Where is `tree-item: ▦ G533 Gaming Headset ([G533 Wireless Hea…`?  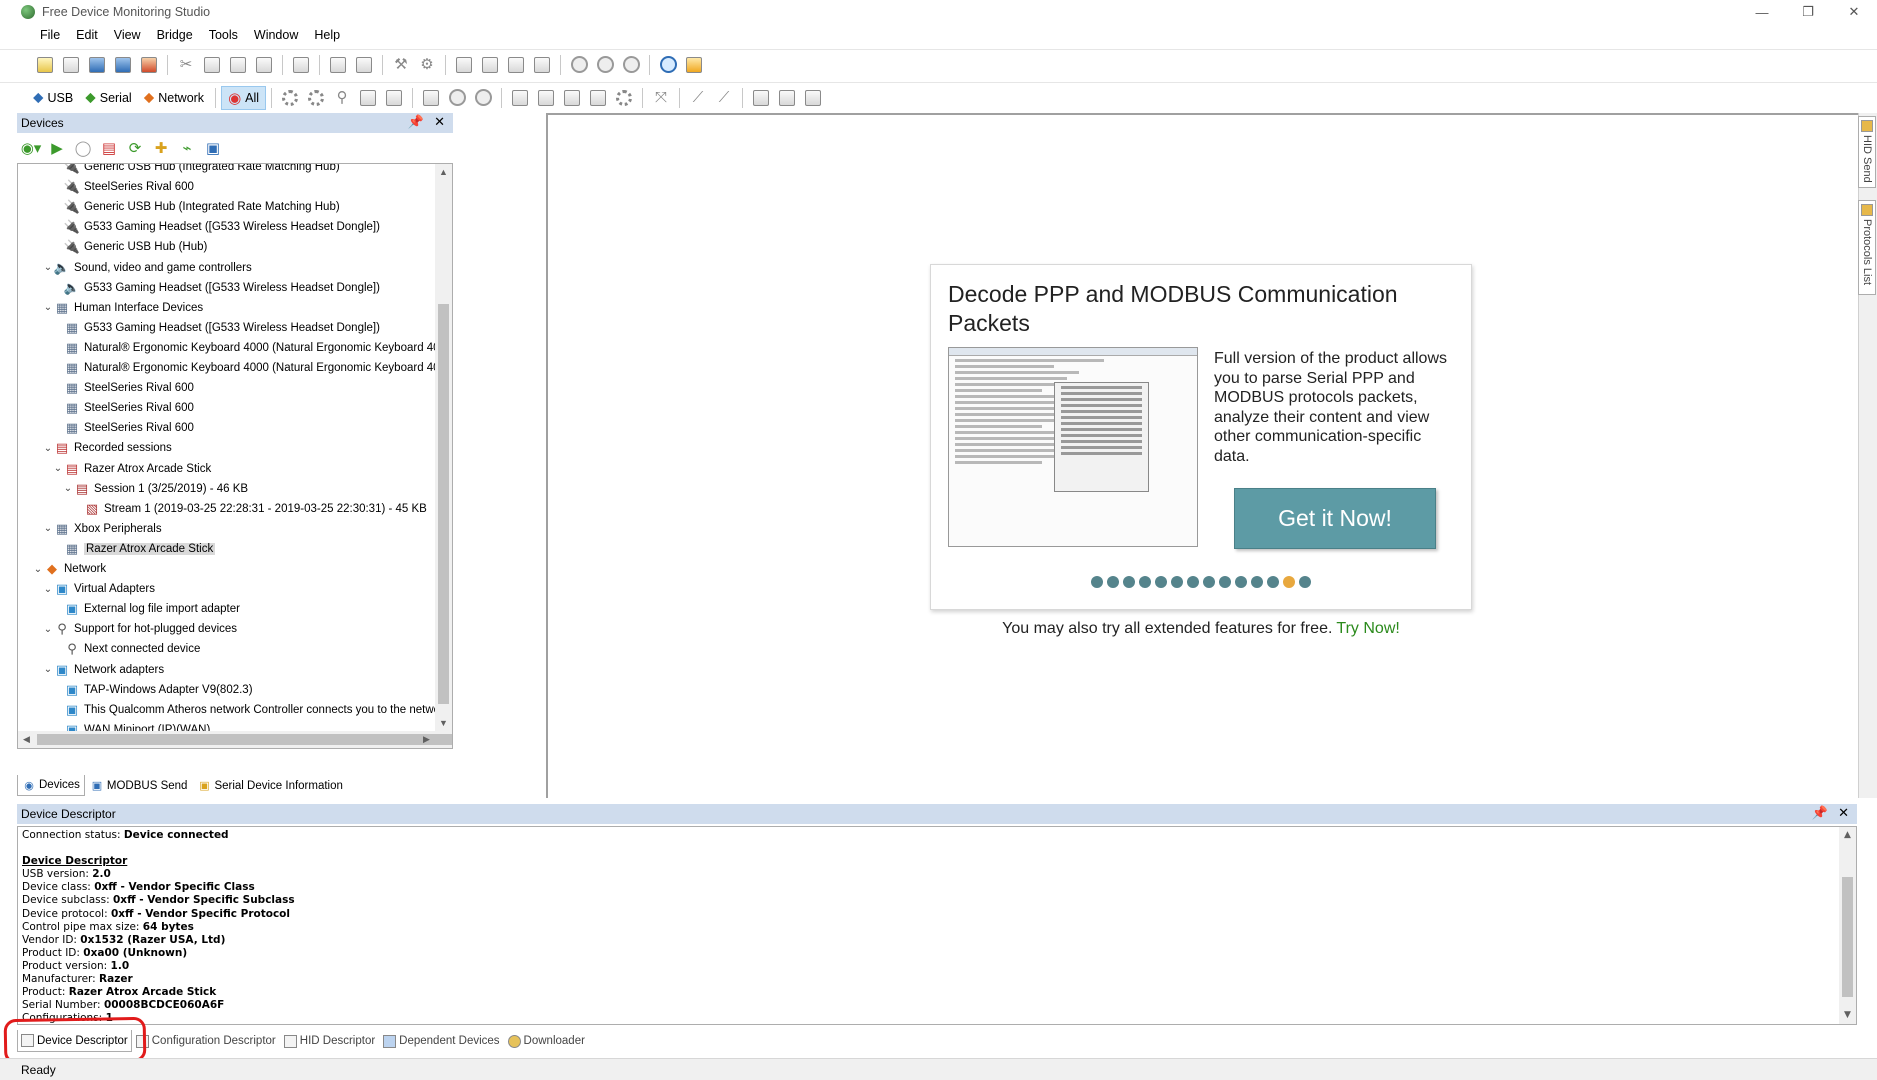 tree-item: ▦ G533 Gaming Headset ([G533 Wireless Hea… is located at coordinates (216, 328).